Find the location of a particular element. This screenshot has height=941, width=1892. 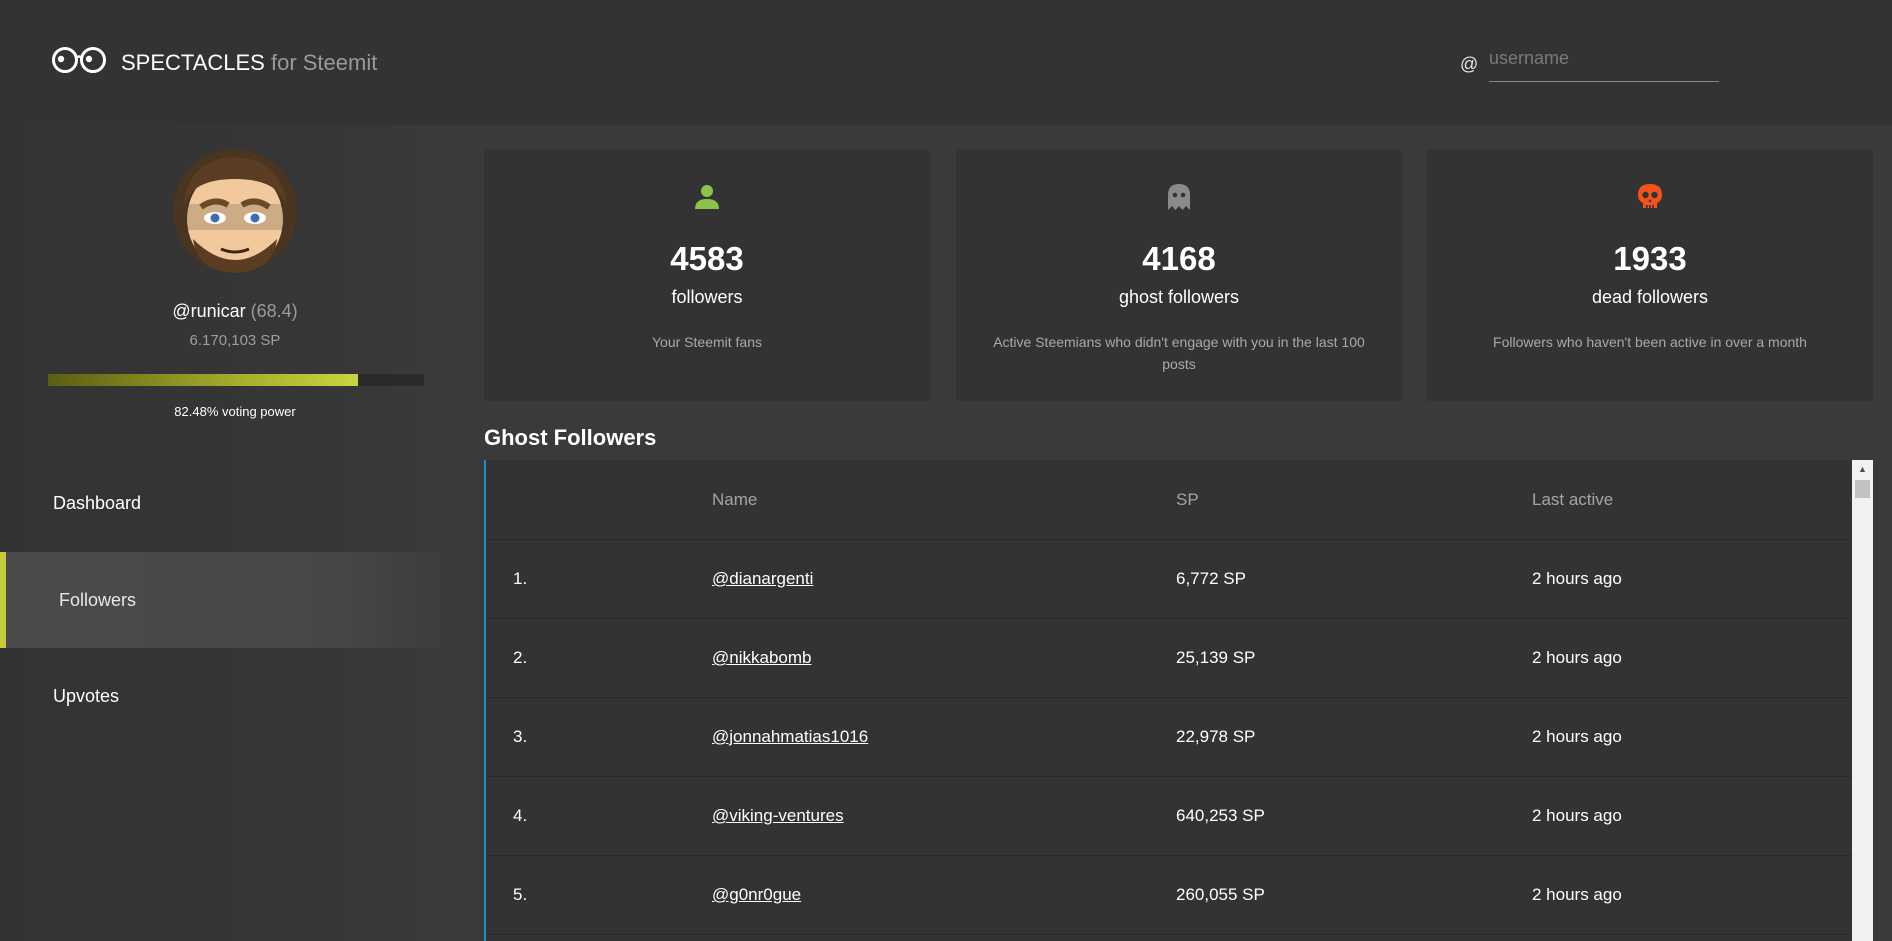

brand-sub: for Steemit is located at coordinates (321, 62).